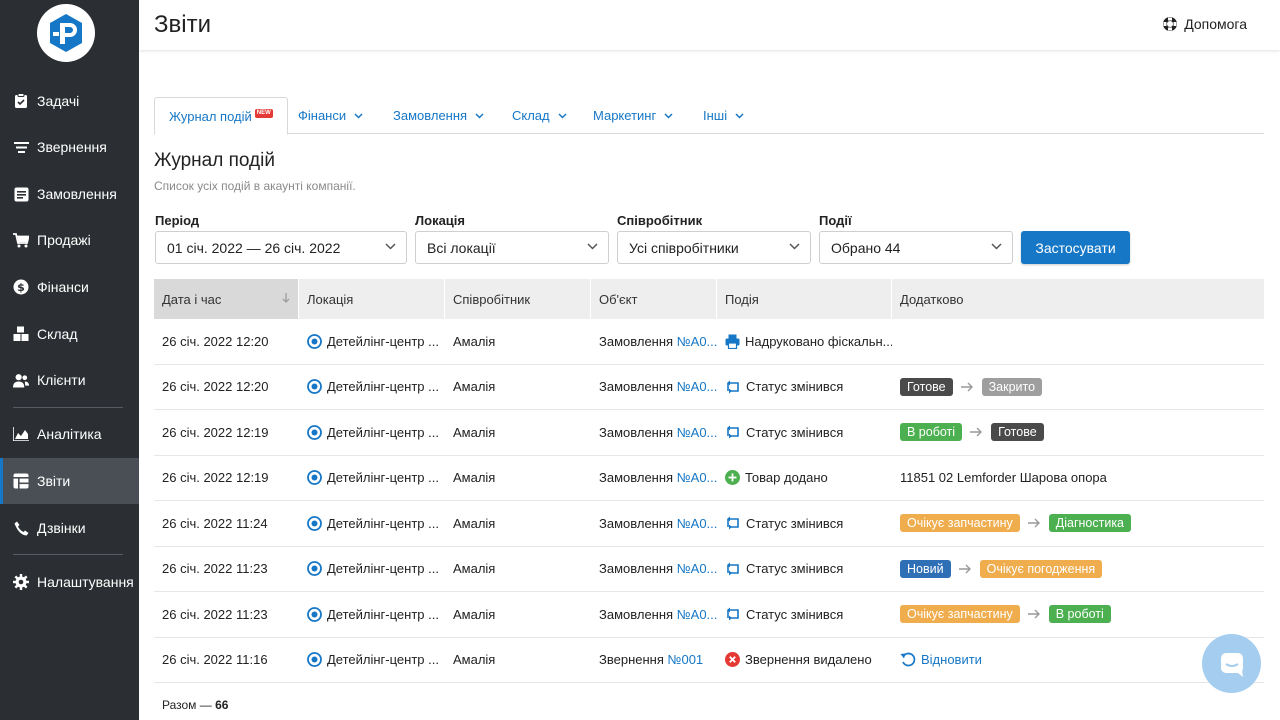  Describe the element at coordinates (430, 115) in the screenshot. I see `tab-label: Замовлення` at that location.